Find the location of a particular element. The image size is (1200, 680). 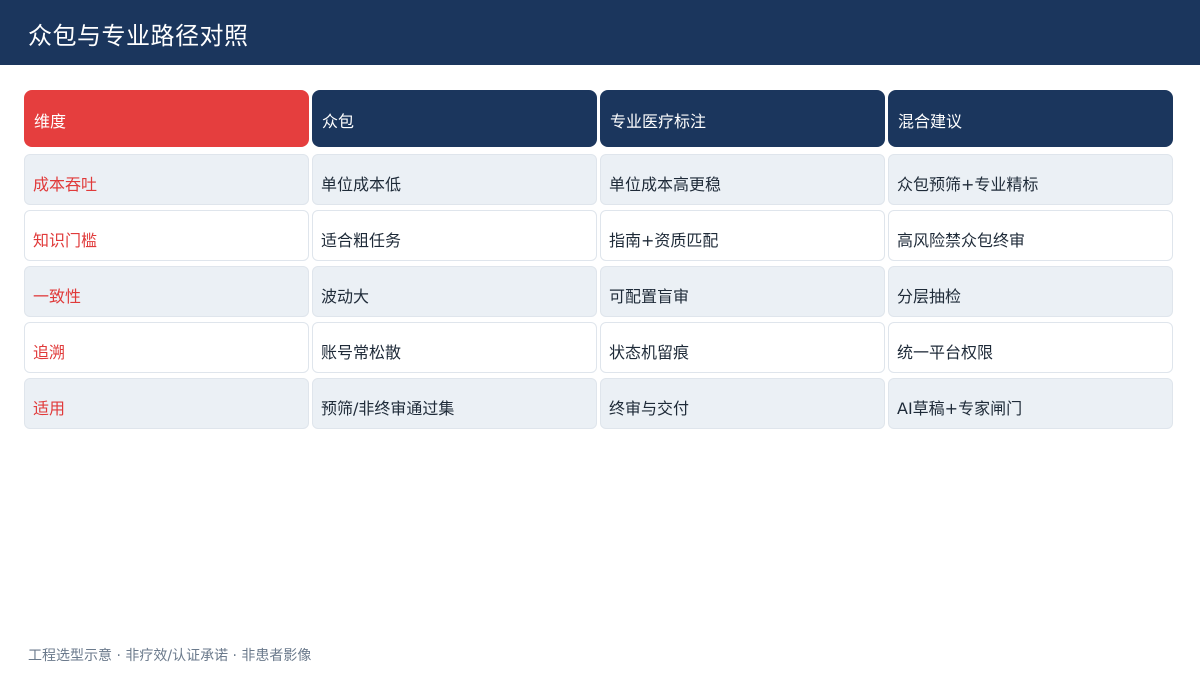

table-cell: 众包预筛+专业精标 is located at coordinates (1030, 179).